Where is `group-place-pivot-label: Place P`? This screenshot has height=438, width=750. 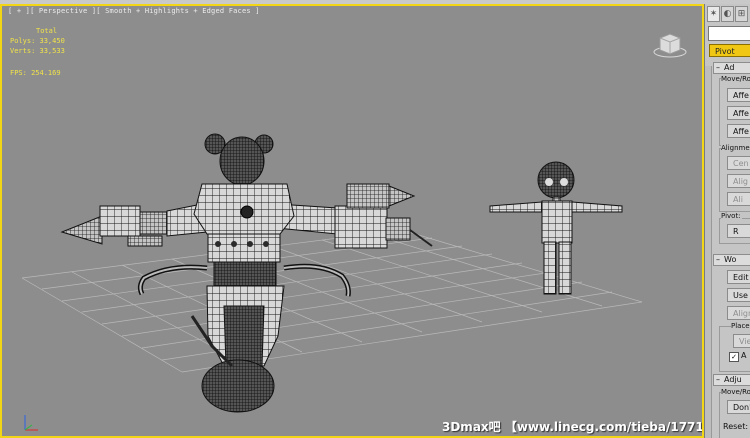
group-place-pivot-label: Place P is located at coordinates (740, 326).